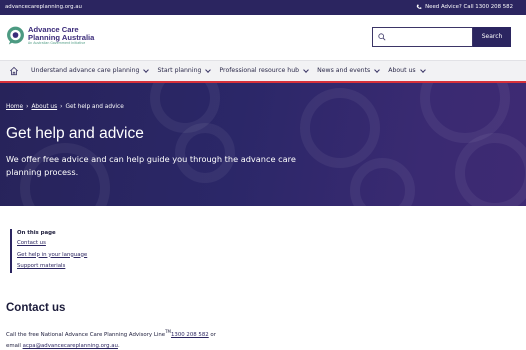 This screenshot has width=526, height=350. What do you see at coordinates (52, 256) in the screenshot?
I see `on-this-page-link-language: Get help in your language` at bounding box center [52, 256].